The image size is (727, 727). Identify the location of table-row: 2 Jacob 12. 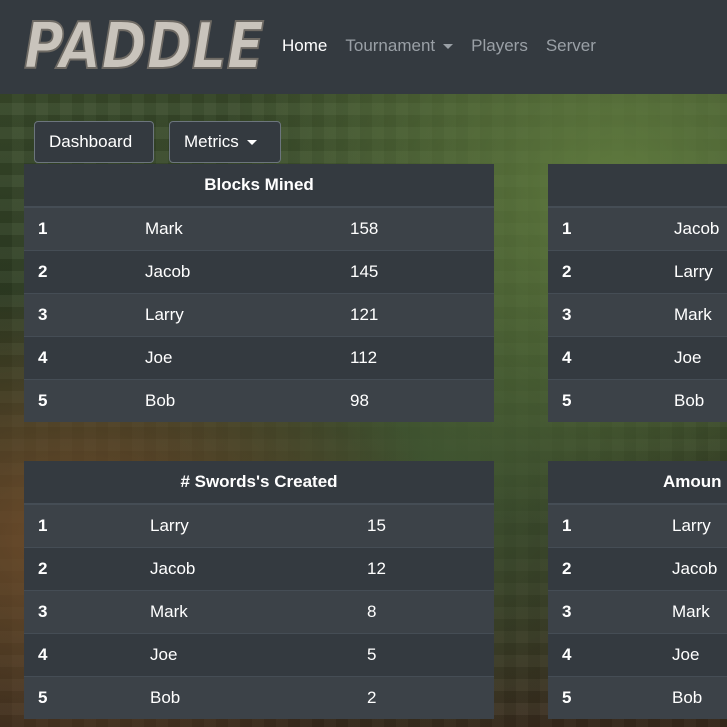
(259, 568).